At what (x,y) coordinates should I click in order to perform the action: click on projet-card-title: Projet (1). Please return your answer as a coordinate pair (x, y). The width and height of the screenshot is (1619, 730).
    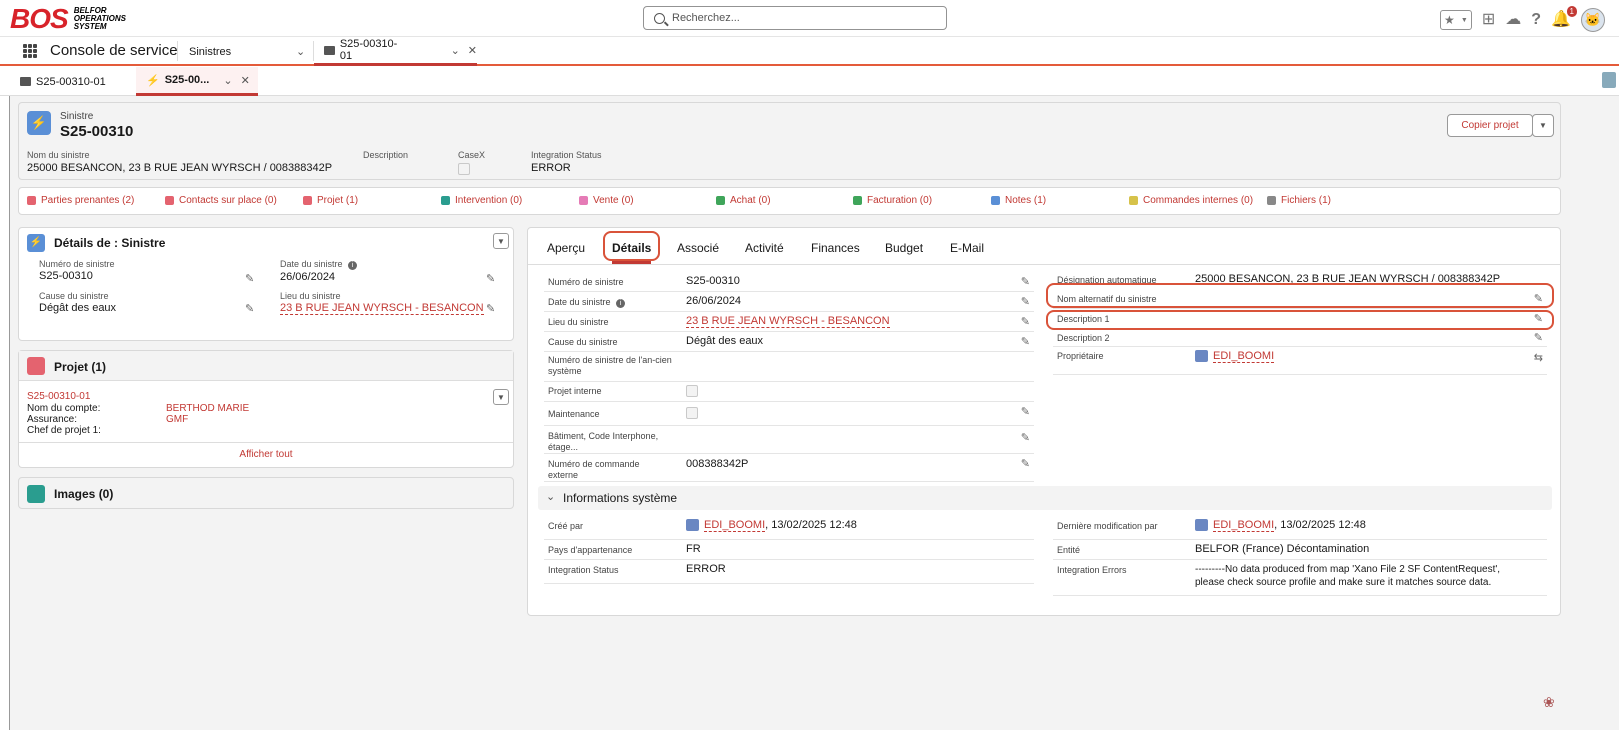
    Looking at the image, I should click on (80, 367).